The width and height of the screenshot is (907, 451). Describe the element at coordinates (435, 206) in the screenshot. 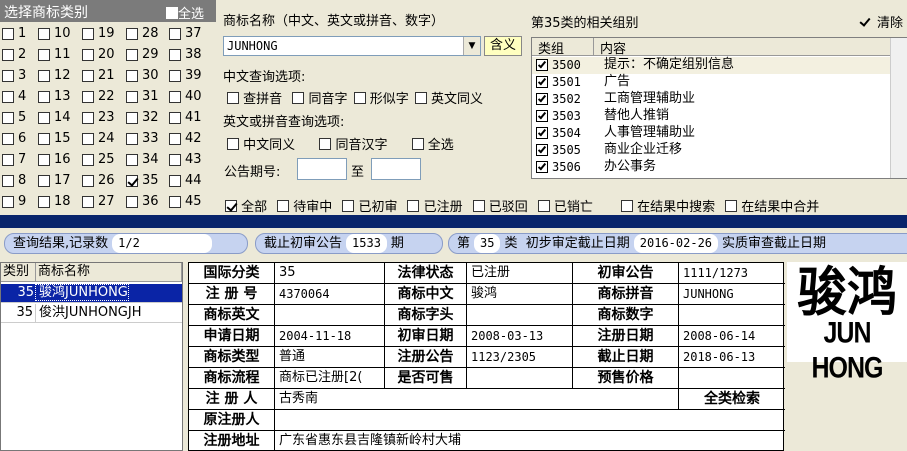

I see `filter-3: 已注册` at that location.